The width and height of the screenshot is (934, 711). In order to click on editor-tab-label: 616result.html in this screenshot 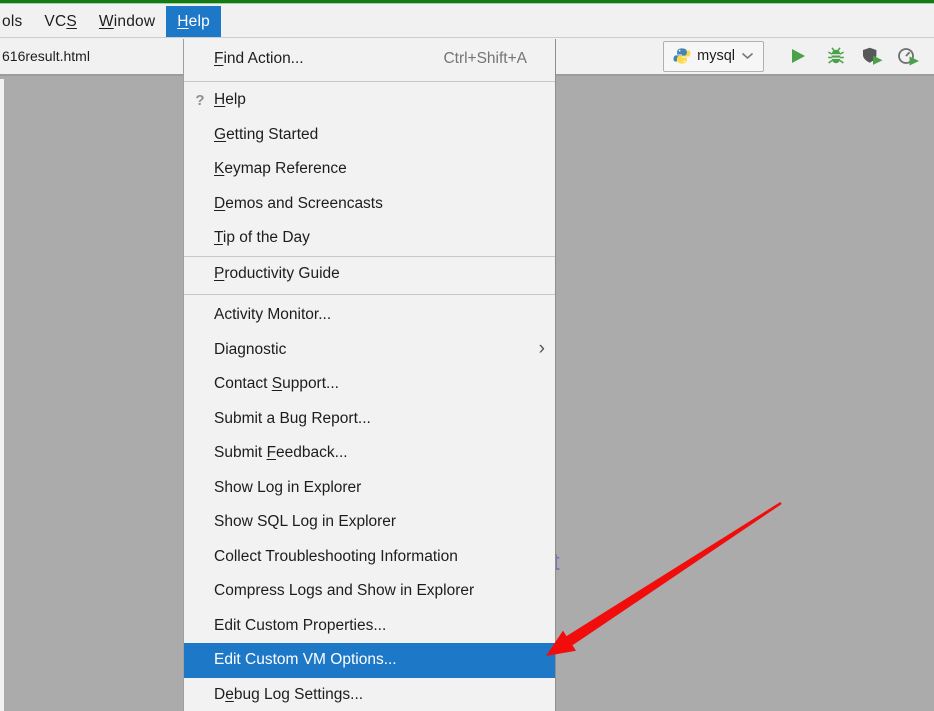, I will do `click(45, 56)`.